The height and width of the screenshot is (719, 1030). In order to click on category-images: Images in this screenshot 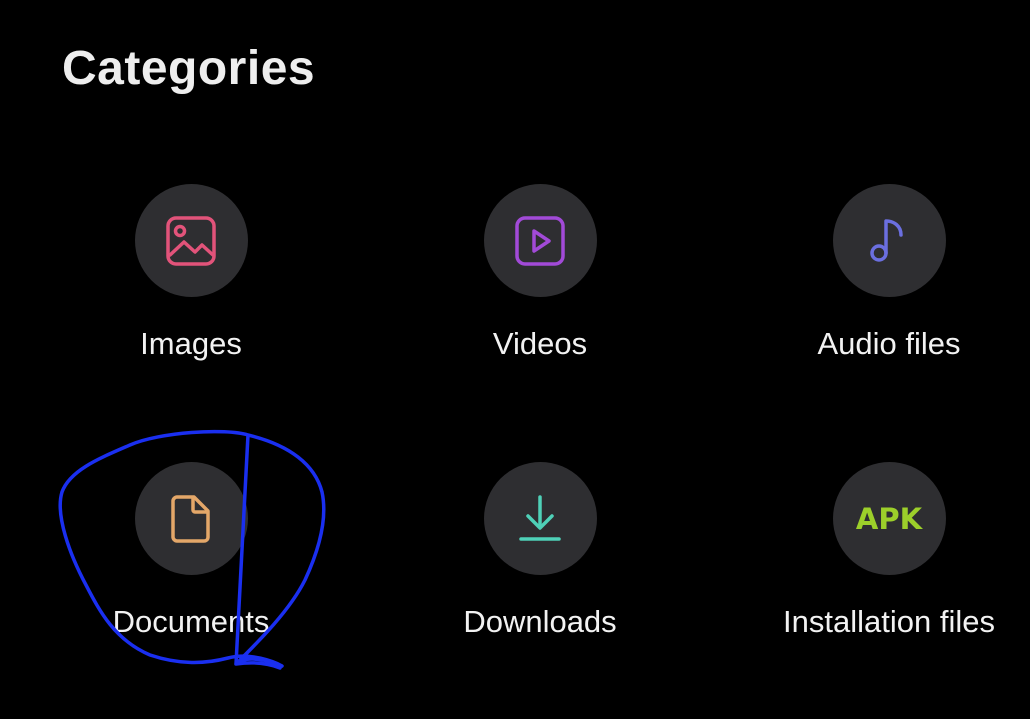, I will do `click(191, 284)`.